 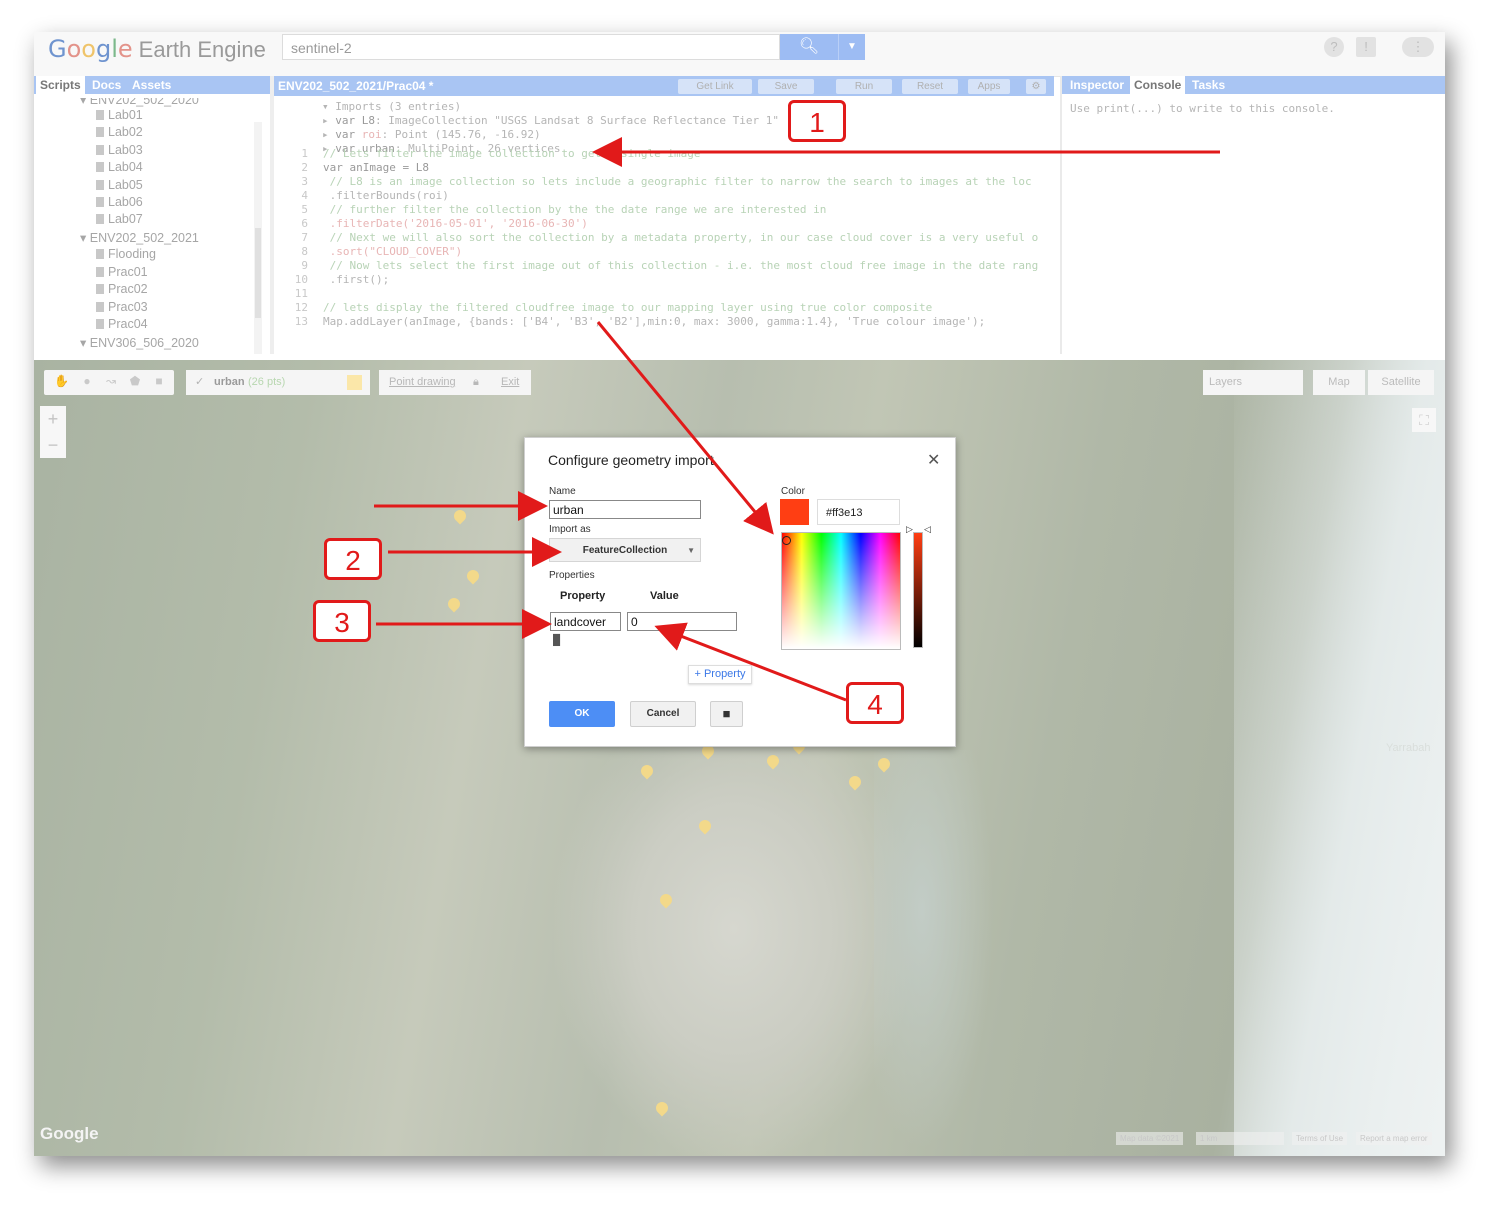 What do you see at coordinates (119, 167) in the screenshot?
I see `tree-file: Lab04` at bounding box center [119, 167].